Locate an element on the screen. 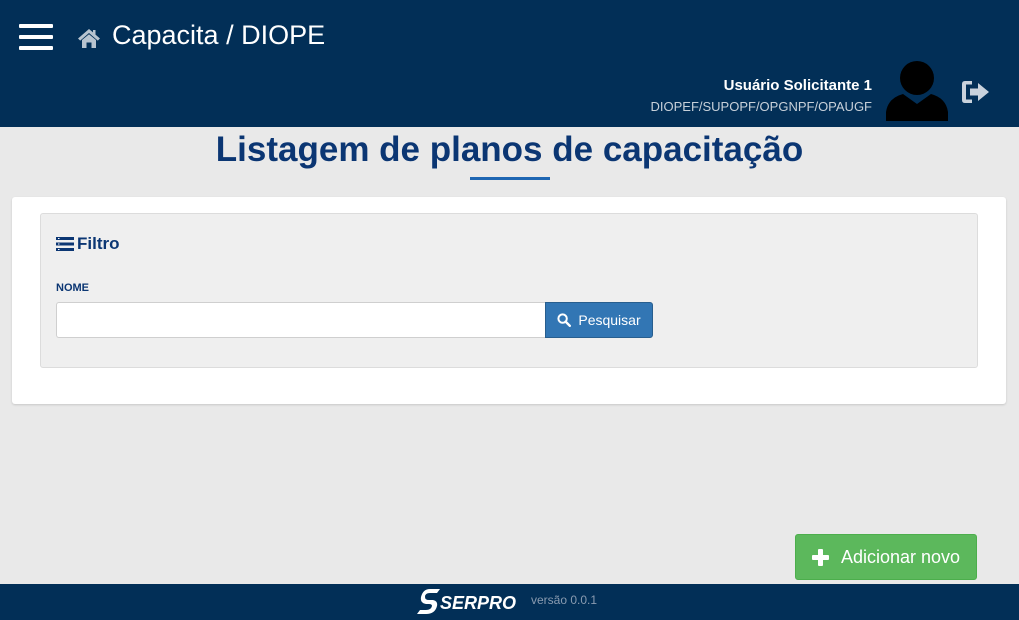  logout-icon is located at coordinates (976, 92).